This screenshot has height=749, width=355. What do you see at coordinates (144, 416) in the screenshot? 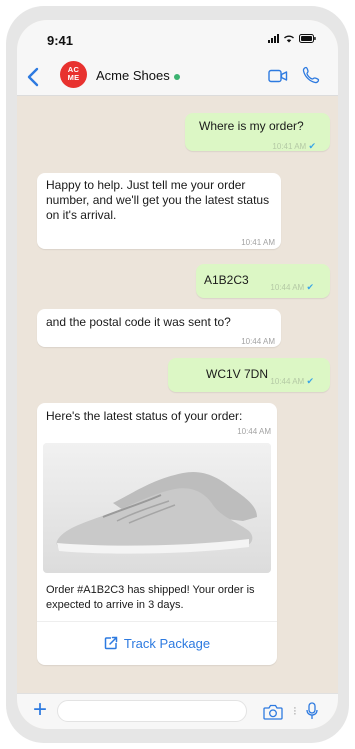
I see `message-text: Here's the latest status of your order:` at bounding box center [144, 416].